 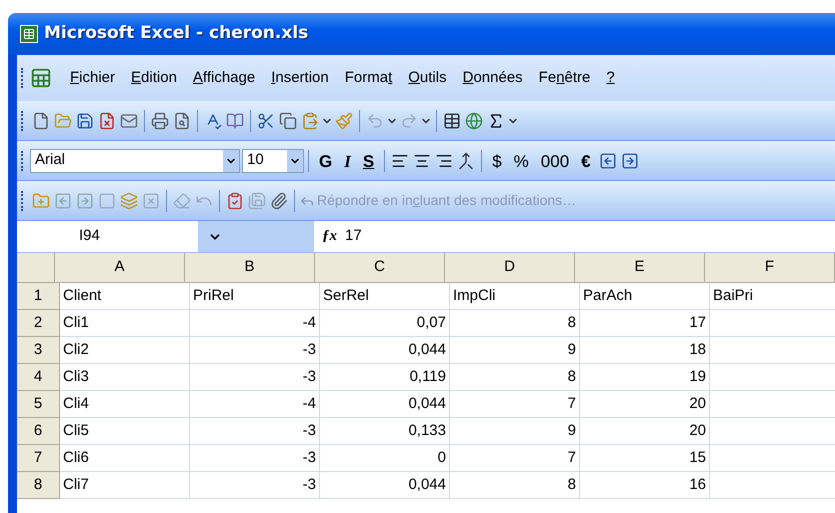 I want to click on format-button: I, so click(x=347, y=160).